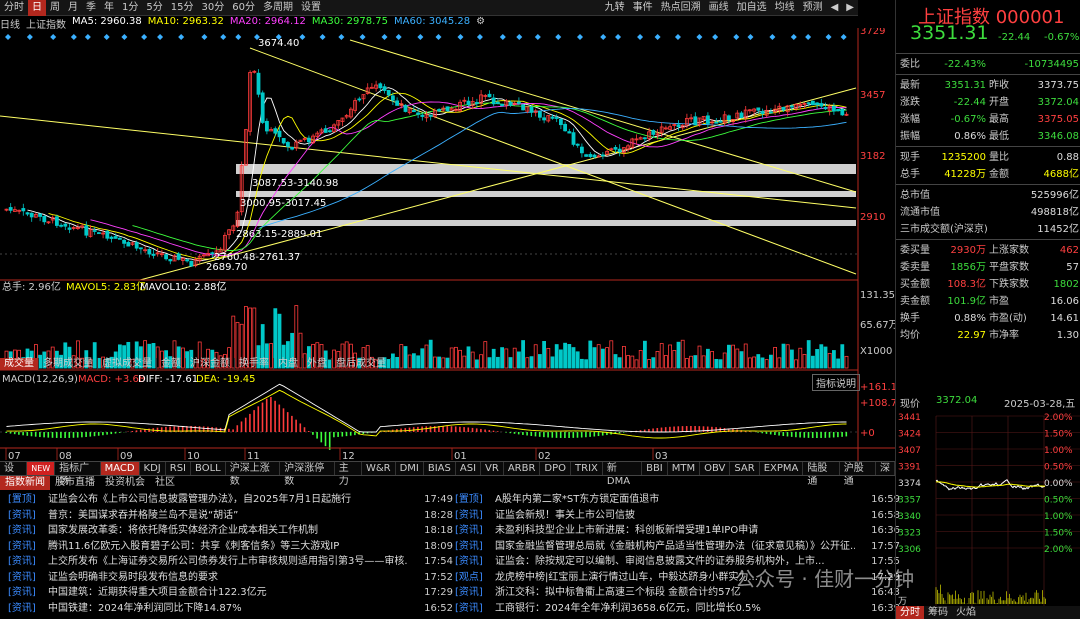  I want to click on indicator-tab: 深, so click(886, 468).